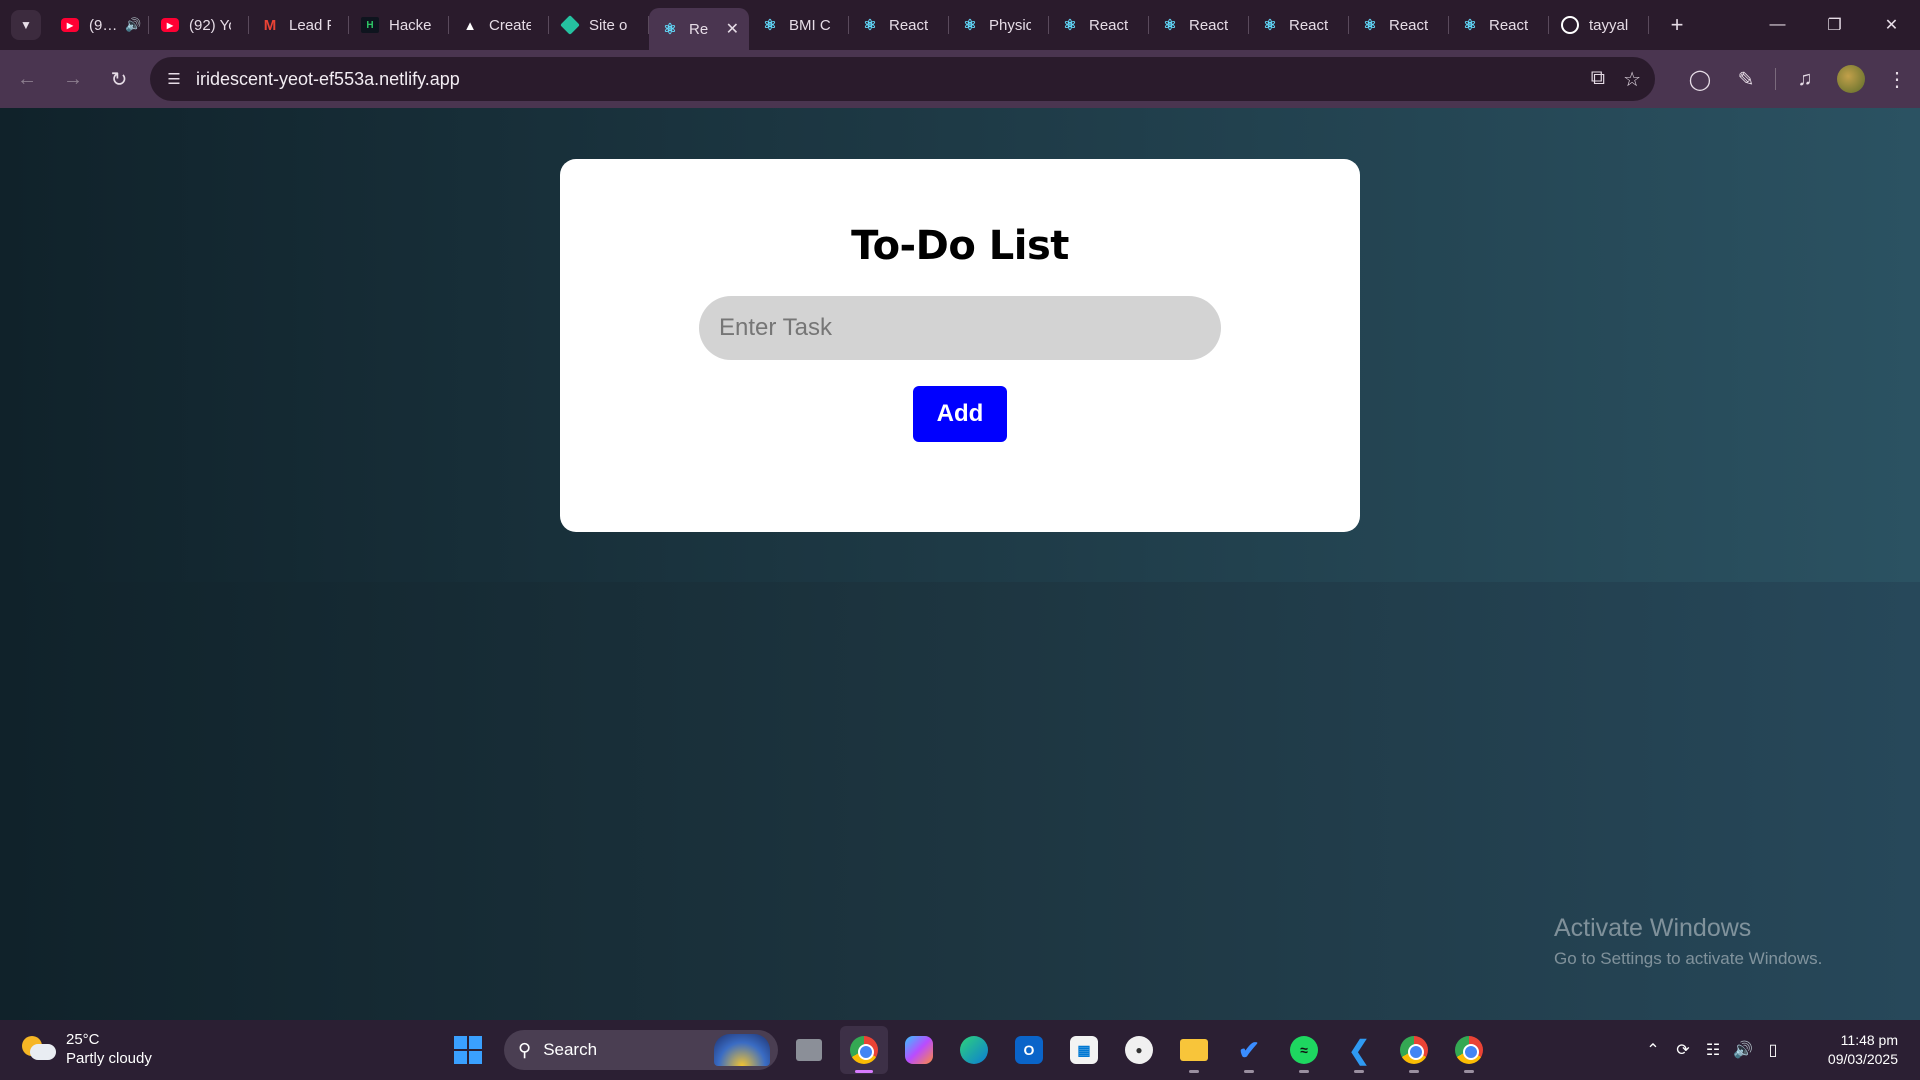 The image size is (1920, 1080). Describe the element at coordinates (1773, 1050) in the screenshot. I see `battery-icon: ▯` at that location.